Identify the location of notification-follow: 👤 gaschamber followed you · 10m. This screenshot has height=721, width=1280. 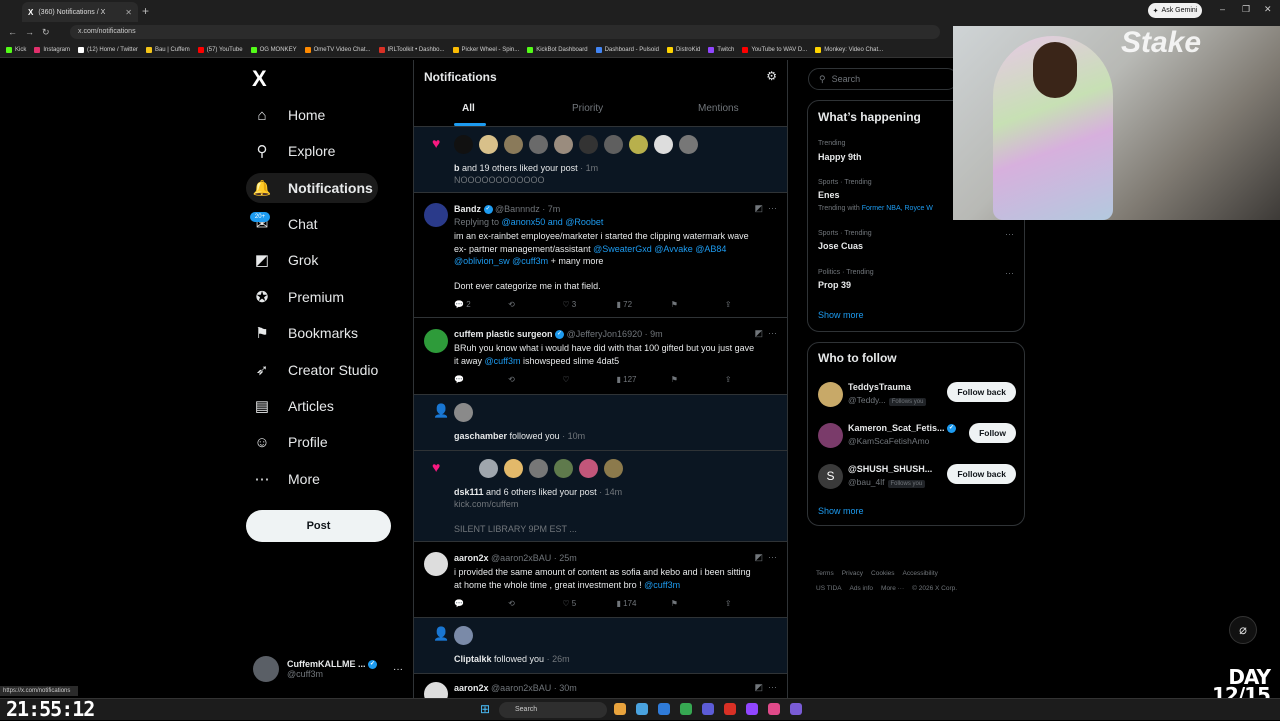
(600, 423).